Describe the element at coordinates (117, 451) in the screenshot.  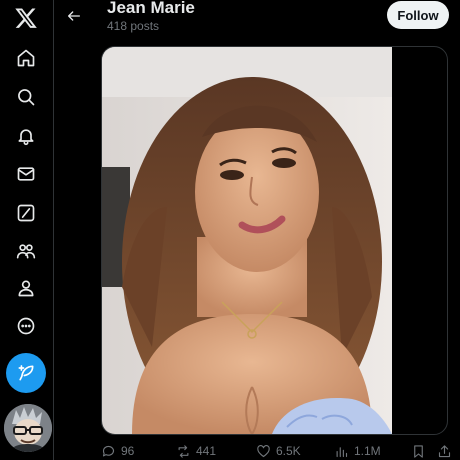
I see `reply-button: 96` at that location.